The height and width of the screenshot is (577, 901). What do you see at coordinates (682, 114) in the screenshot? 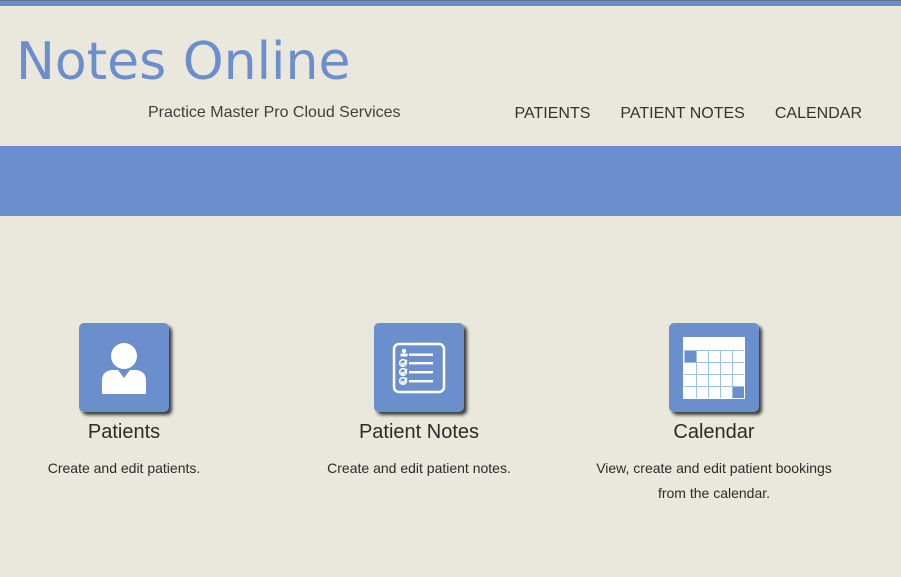
I see `nav-patient-notes: PATIENT NOTES` at bounding box center [682, 114].